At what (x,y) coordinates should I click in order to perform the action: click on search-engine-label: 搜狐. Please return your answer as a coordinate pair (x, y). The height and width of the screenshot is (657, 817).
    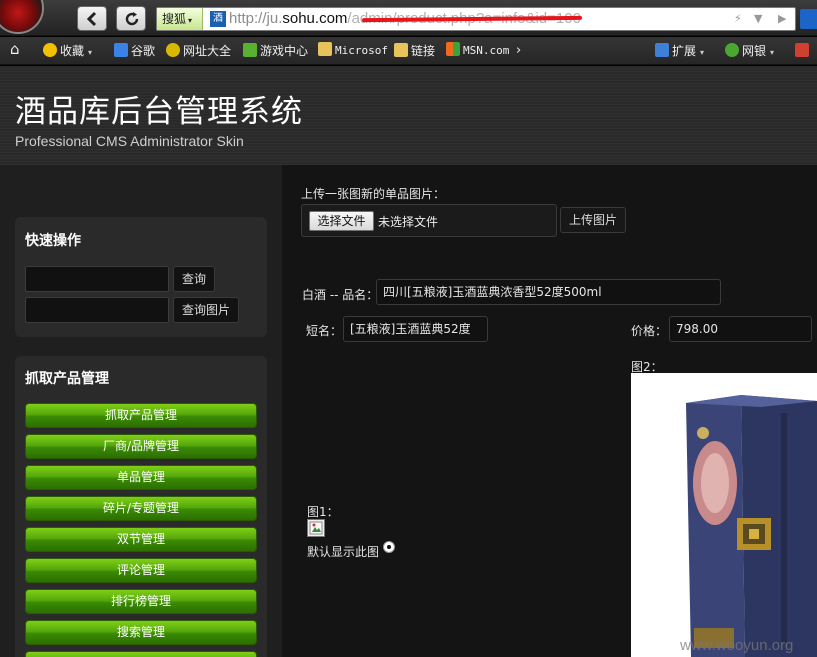
    Looking at the image, I should click on (174, 19).